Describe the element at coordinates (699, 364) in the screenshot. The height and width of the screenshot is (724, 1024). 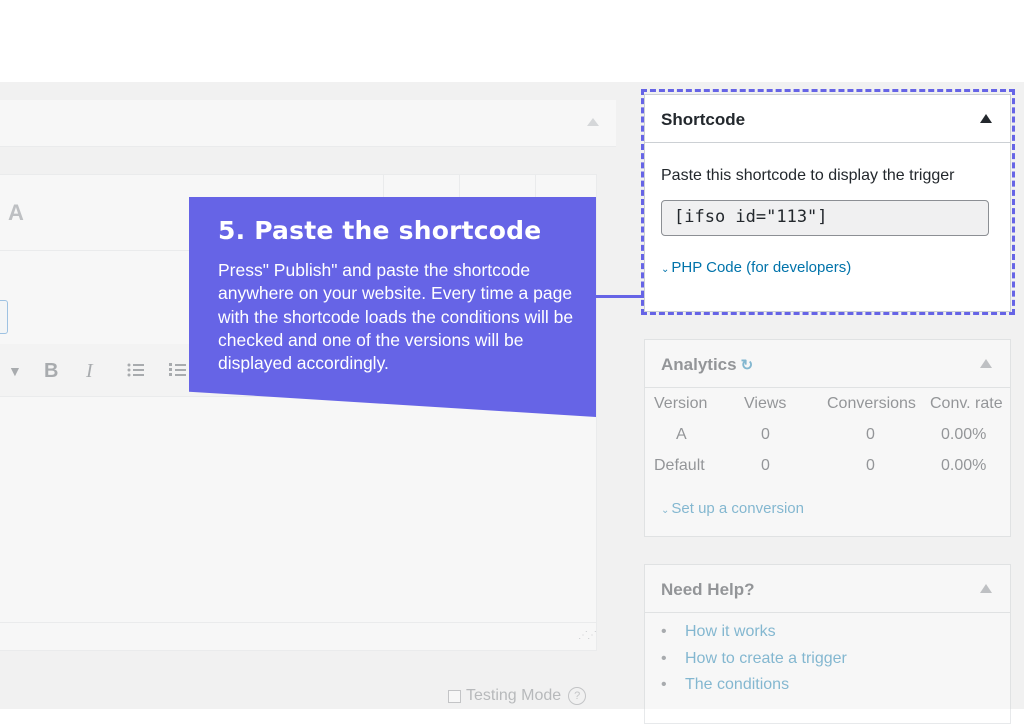
I see `analytics-title-text: Analytics` at that location.